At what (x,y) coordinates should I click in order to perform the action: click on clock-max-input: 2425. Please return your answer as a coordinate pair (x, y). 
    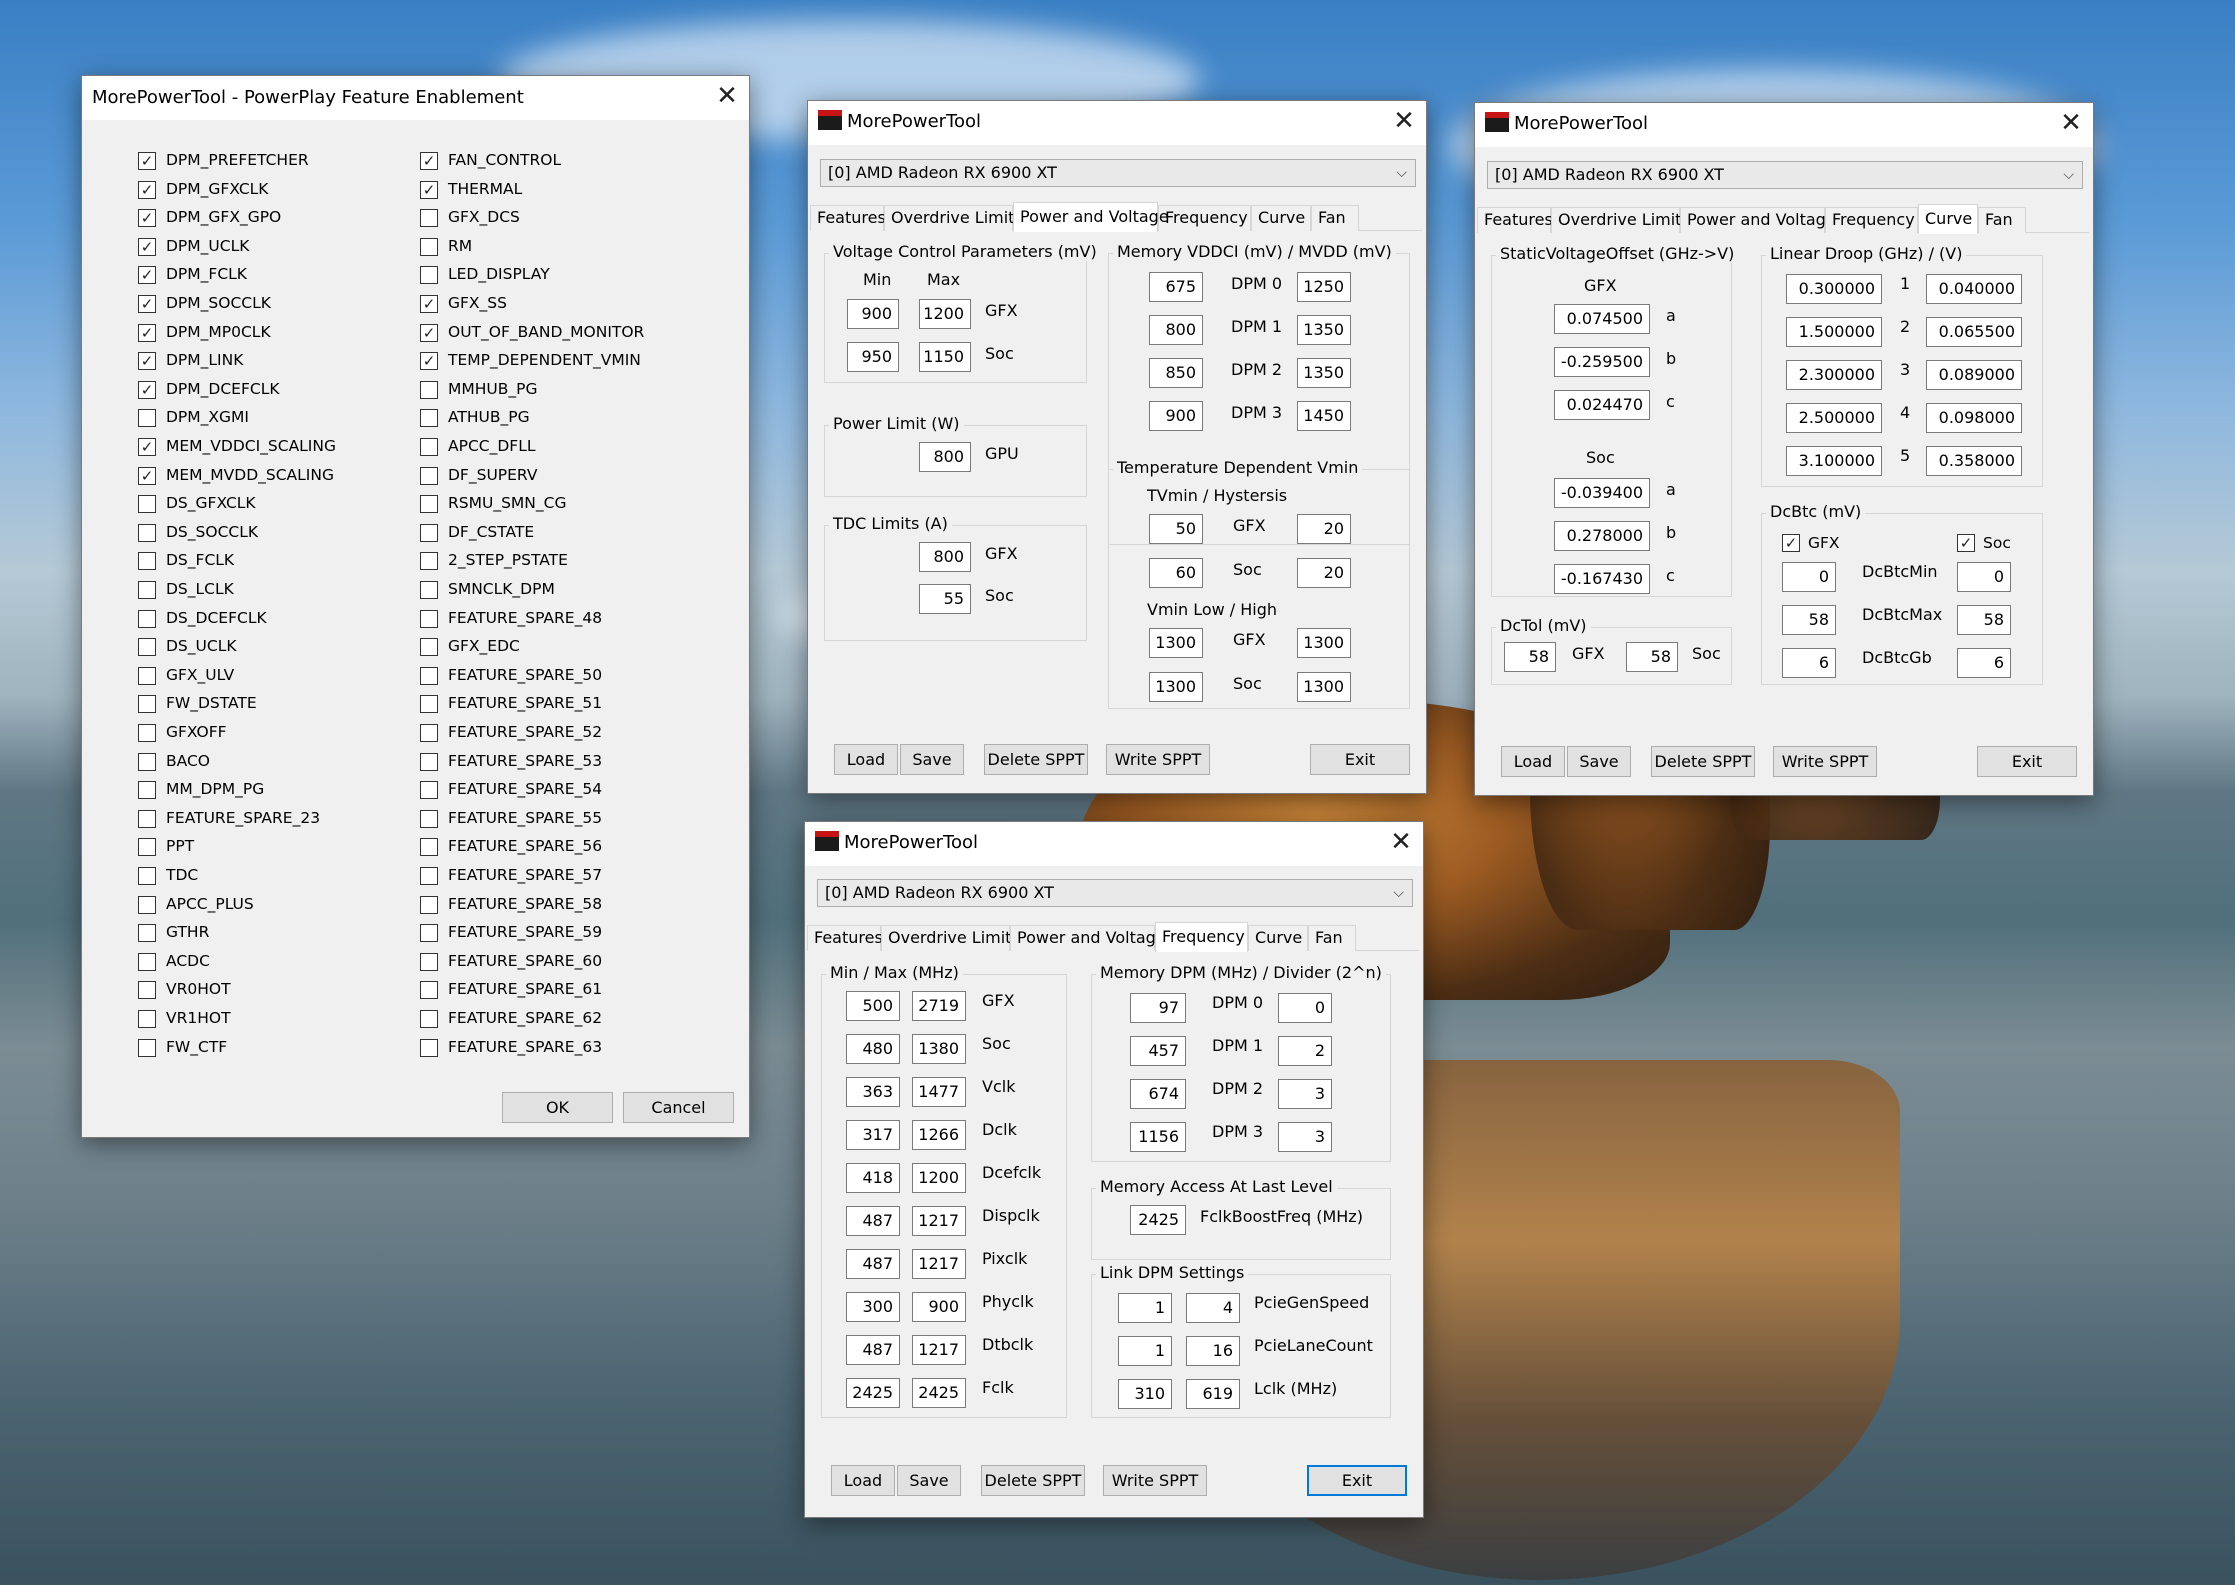
    Looking at the image, I should click on (939, 1393).